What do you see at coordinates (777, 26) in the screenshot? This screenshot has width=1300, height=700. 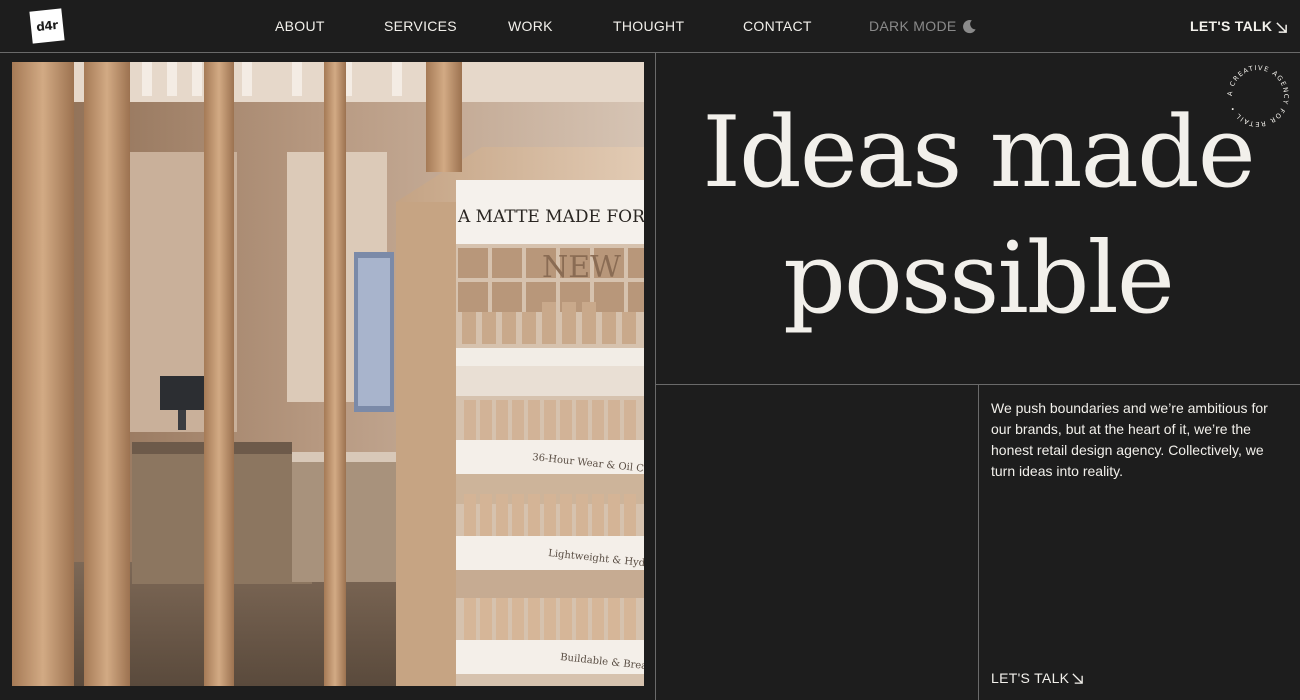 I see `nav-contact: CONTACT` at bounding box center [777, 26].